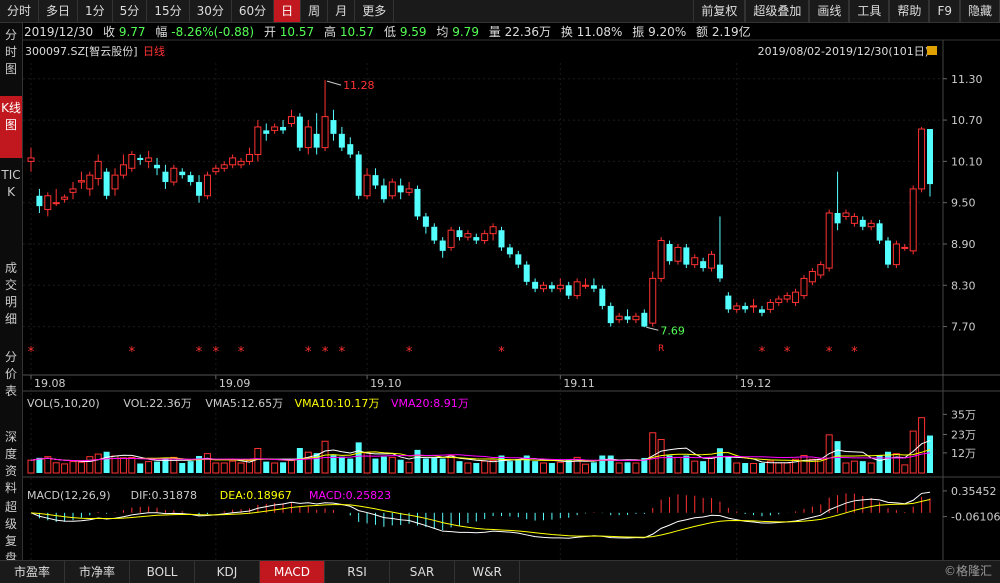  Describe the element at coordinates (11, 205) in the screenshot. I see `sidebar-tab: TICK` at that location.